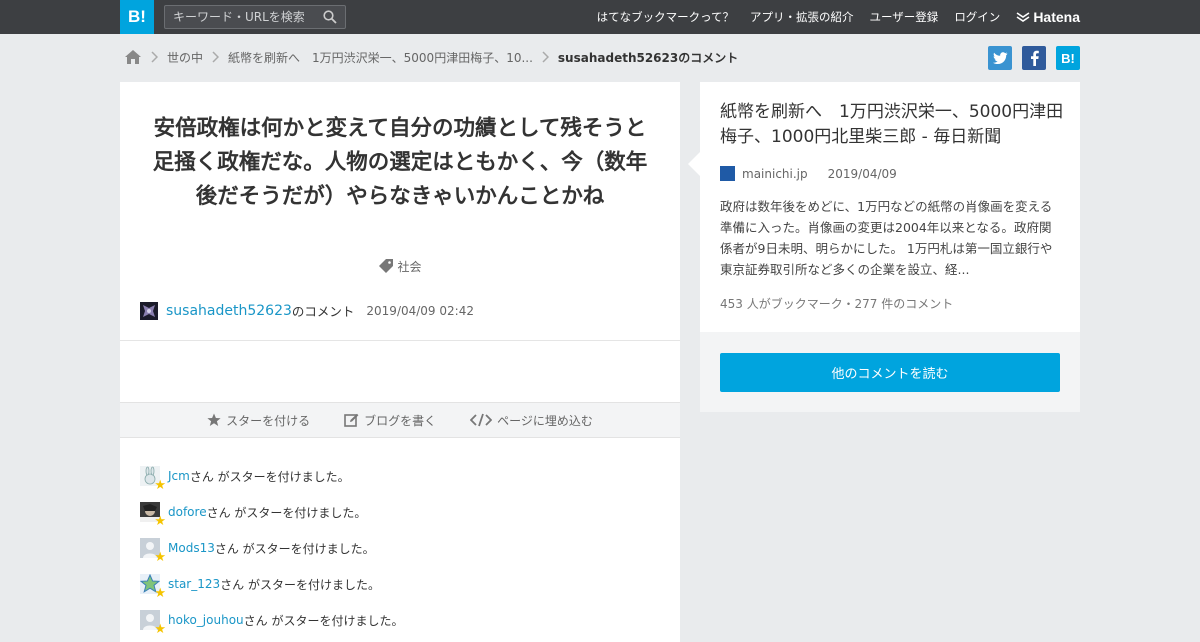  I want to click on home-icon, so click(133, 57).